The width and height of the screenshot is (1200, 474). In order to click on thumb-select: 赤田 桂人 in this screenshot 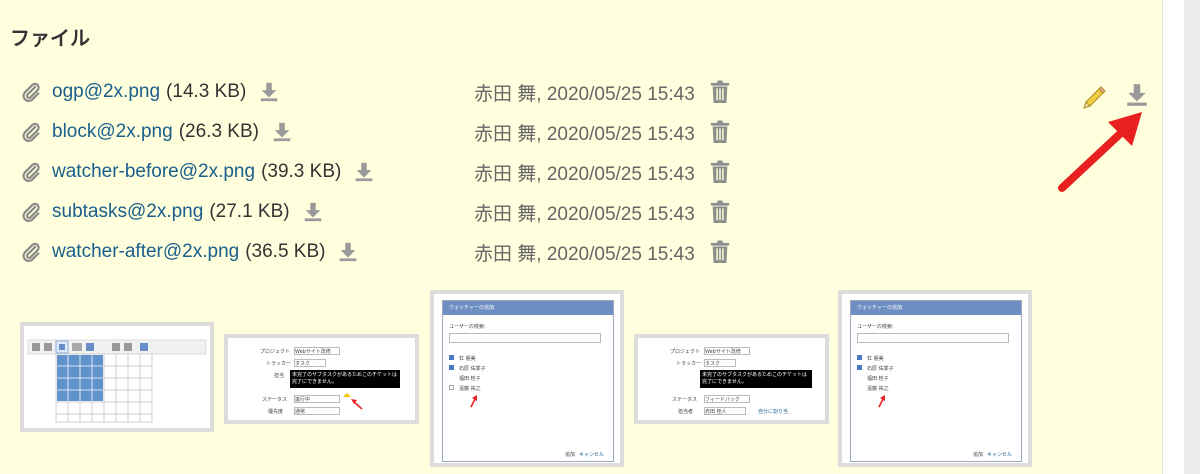, I will do `click(725, 411)`.